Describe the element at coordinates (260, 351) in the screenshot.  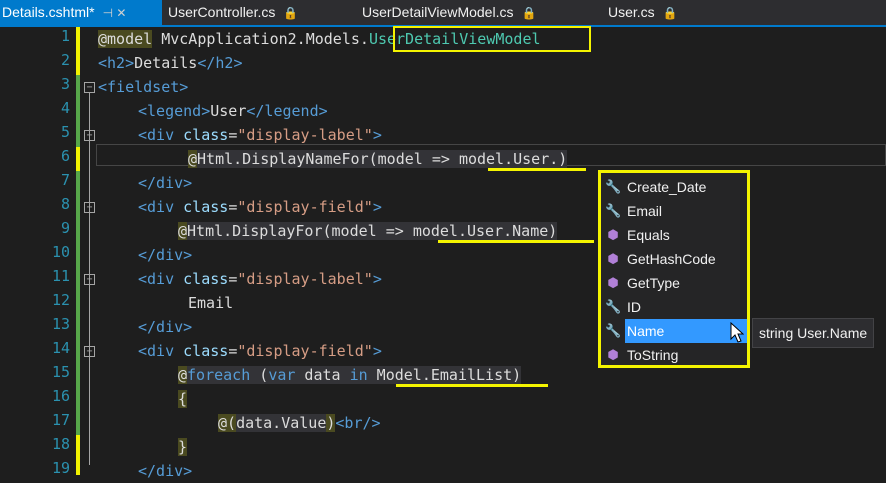
I see `code-line-14: <div class="display-field">` at that location.